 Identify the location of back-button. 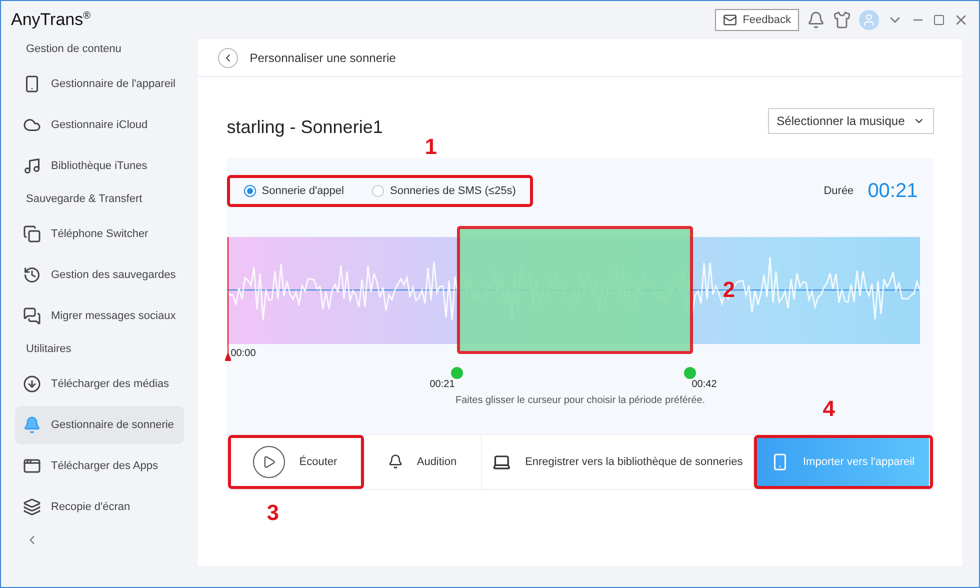
(228, 58).